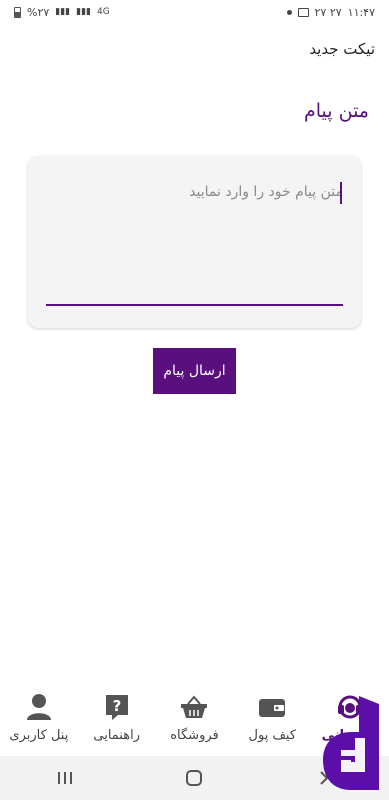 The image size is (389, 800). What do you see at coordinates (83, 12) in the screenshot?
I see `signal-icon-2: ▮▮▮` at bounding box center [83, 12].